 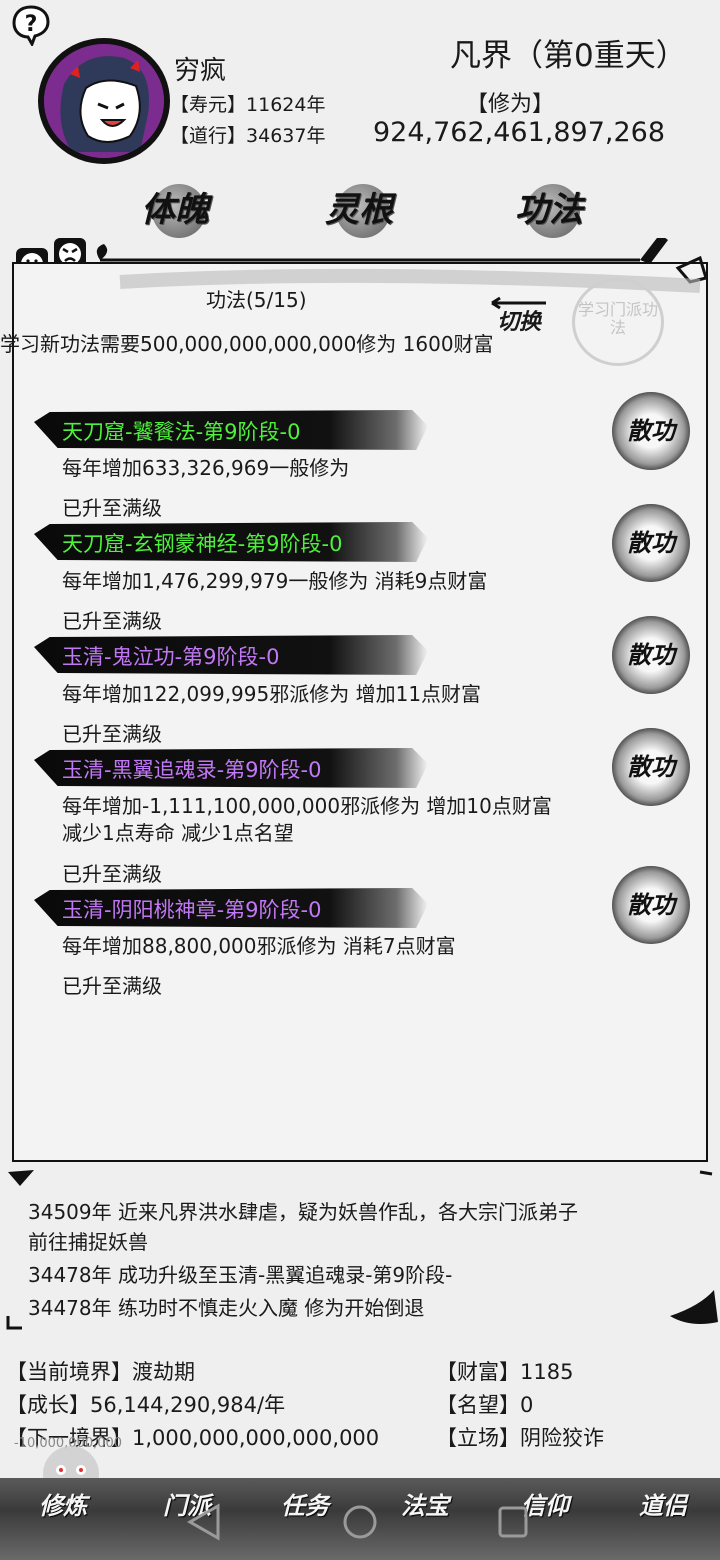 I want to click on switch-label: 切换, so click(x=518, y=322).